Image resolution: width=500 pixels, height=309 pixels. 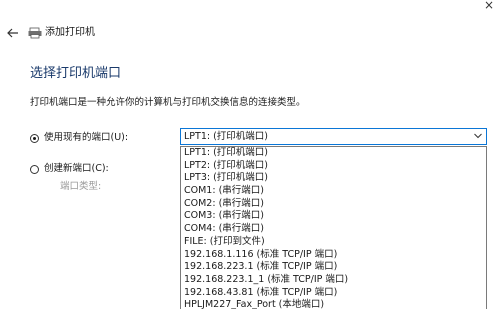 What do you see at coordinates (226, 136) in the screenshot?
I see `selected-port-value: LPT1: (打印机端口)` at bounding box center [226, 136].